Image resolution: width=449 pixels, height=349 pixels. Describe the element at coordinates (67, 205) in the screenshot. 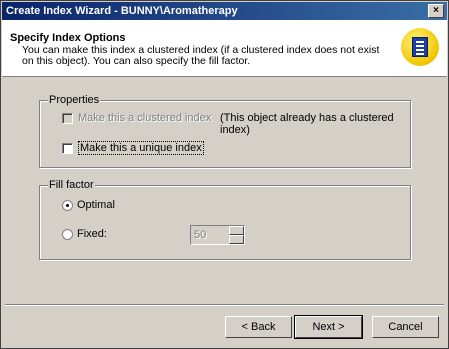

I see `optimal-radio` at that location.